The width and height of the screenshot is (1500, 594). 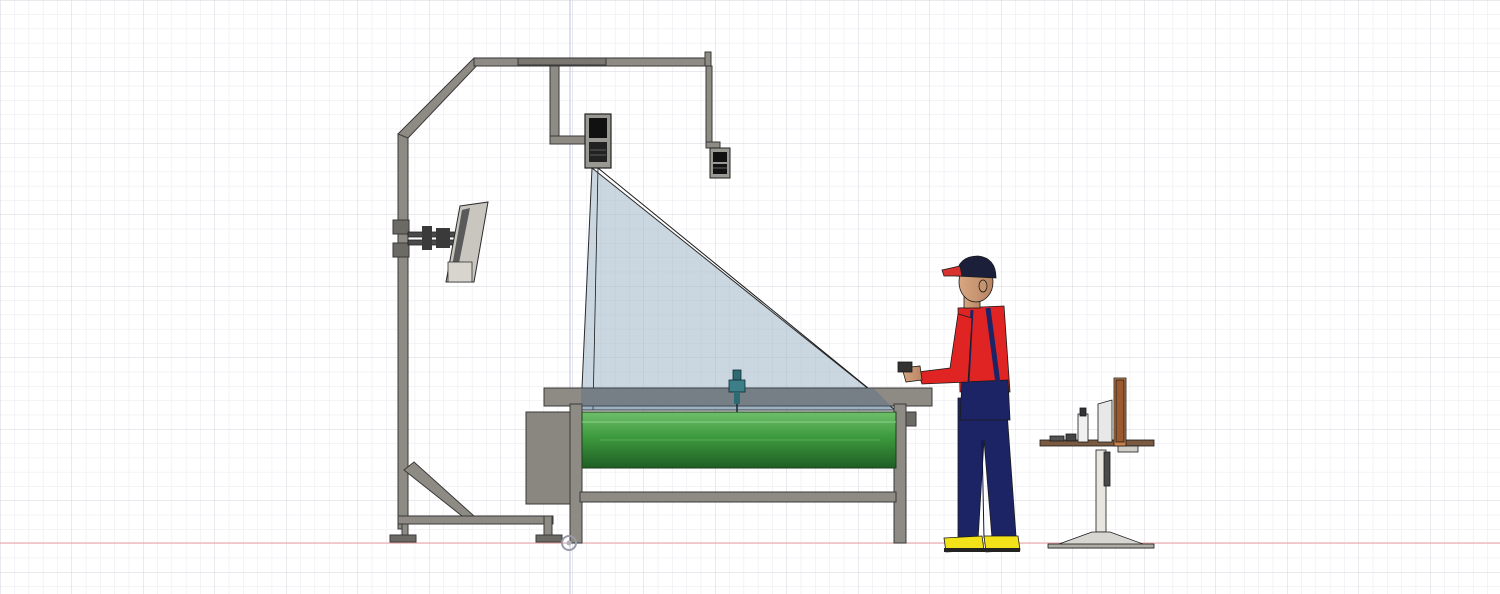 What do you see at coordinates (739, 440) in the screenshot?
I see `conveyor-belt` at bounding box center [739, 440].